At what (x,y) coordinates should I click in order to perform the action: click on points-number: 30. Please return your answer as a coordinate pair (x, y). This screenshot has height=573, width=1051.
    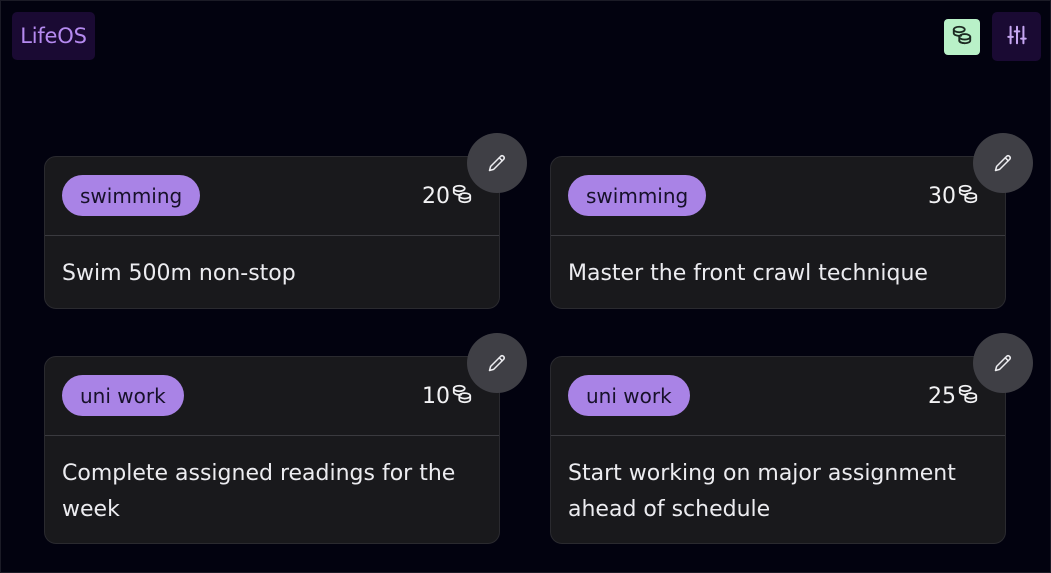
    Looking at the image, I should click on (942, 196).